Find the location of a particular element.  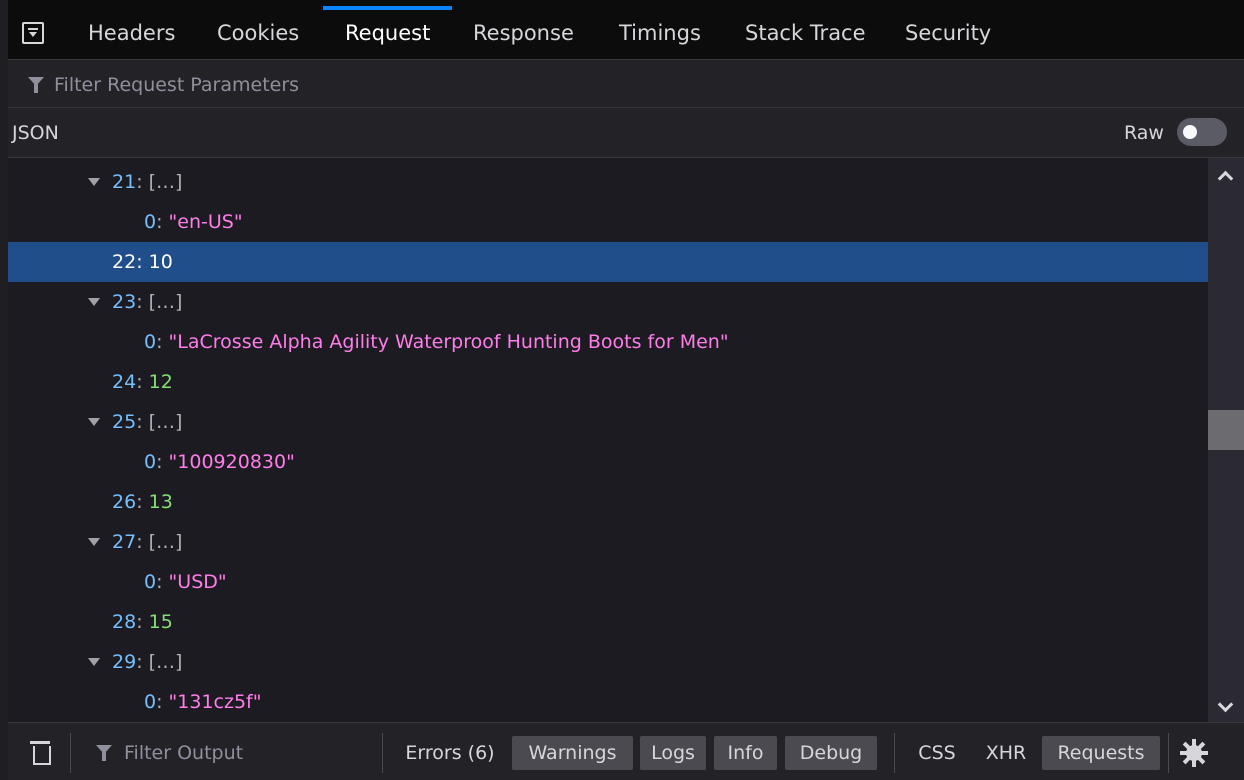

filter-info-button: Info is located at coordinates (745, 753).